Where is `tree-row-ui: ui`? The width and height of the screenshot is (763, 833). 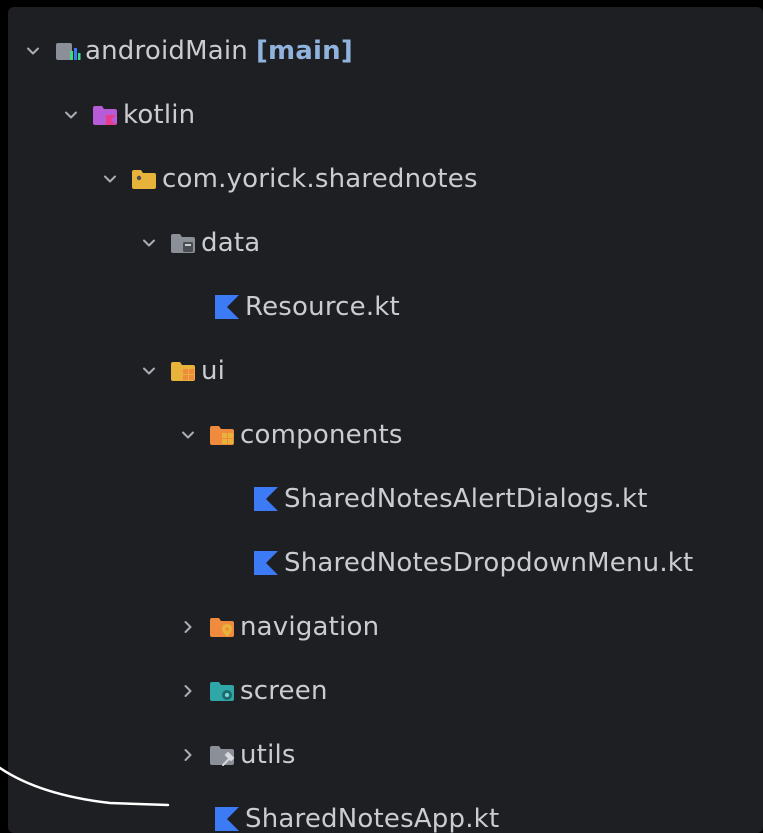
tree-row-ui: ui is located at coordinates (385, 371).